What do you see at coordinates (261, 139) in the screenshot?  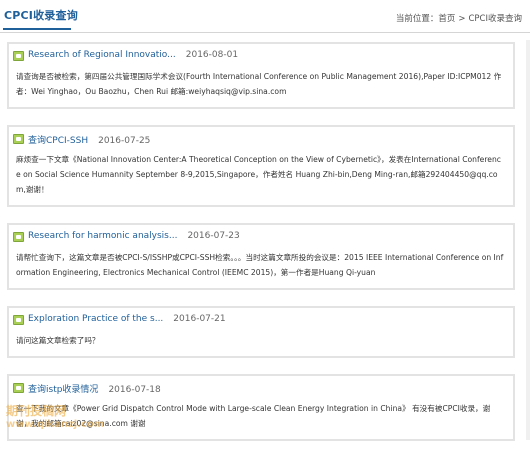 I see `item-header: 查询CPCI-SSH 2016-07-25` at bounding box center [261, 139].